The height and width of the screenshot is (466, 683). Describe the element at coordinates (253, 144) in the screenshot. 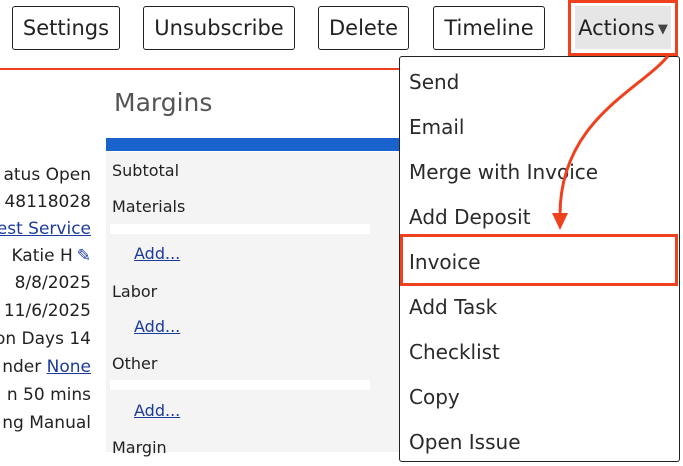

I see `margins-header-bar` at that location.